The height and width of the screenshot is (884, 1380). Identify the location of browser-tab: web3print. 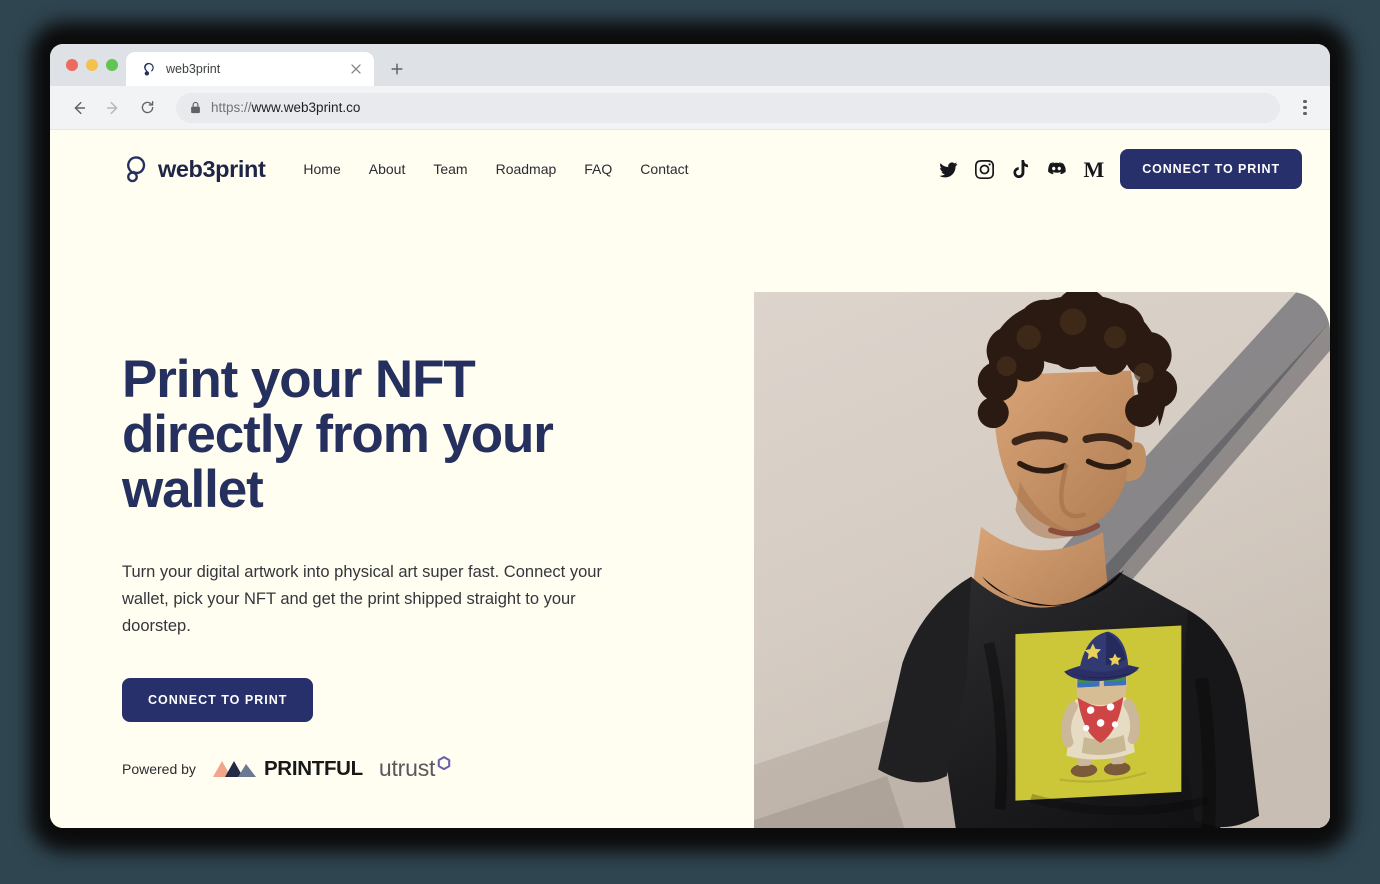
(250, 69).